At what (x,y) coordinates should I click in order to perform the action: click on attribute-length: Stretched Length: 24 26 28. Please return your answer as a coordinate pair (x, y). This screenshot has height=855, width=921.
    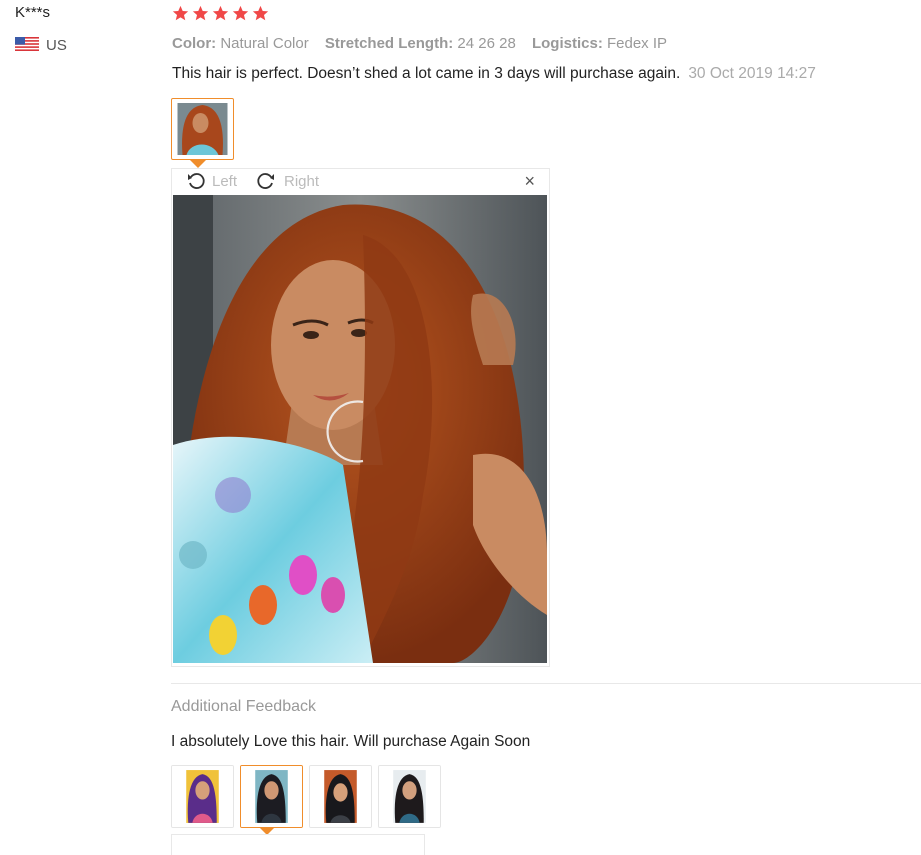
    Looking at the image, I should click on (420, 43).